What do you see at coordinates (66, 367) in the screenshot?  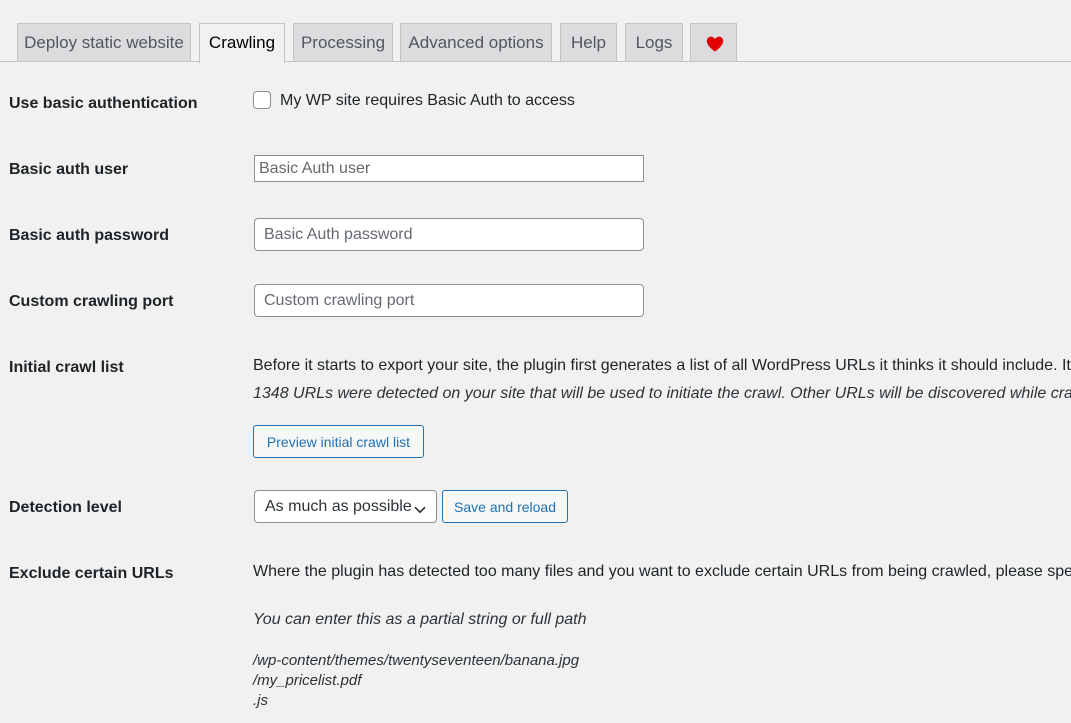 I see `crawl-list-label: Initial crawl list` at bounding box center [66, 367].